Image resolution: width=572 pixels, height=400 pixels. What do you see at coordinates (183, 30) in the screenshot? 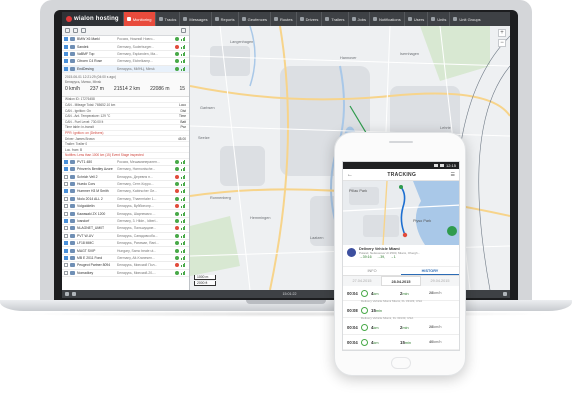
I see `locate-icon` at bounding box center [183, 30].